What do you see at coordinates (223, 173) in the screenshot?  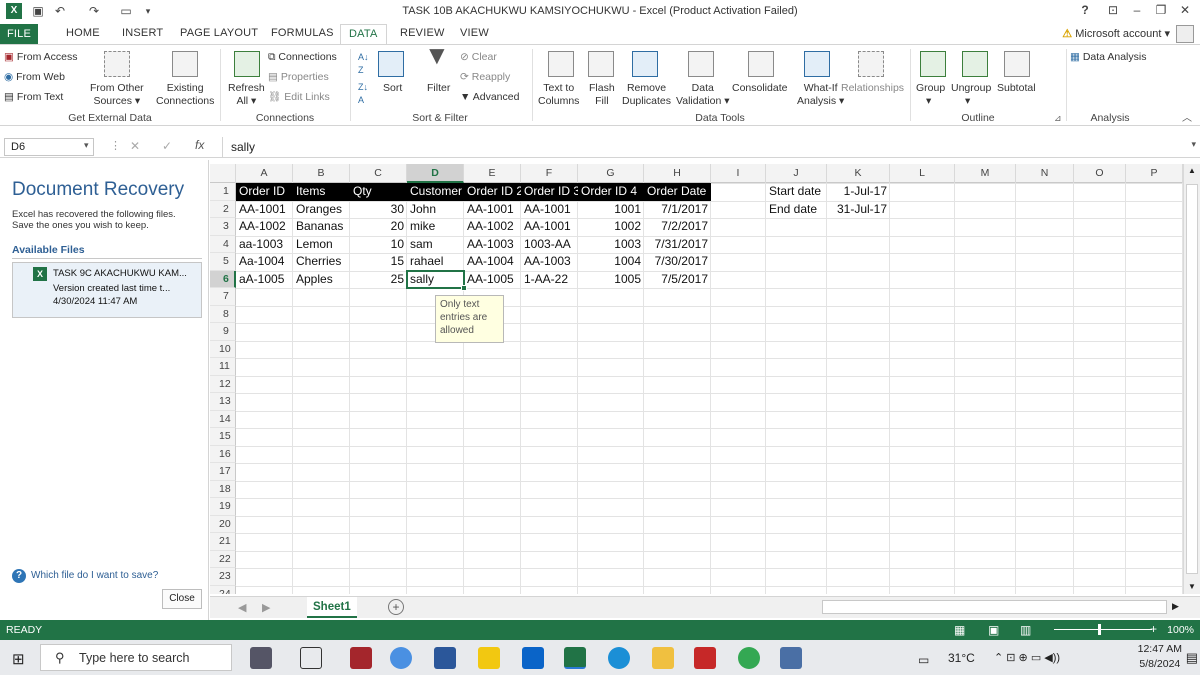 I see `select-all-corner` at bounding box center [223, 173].